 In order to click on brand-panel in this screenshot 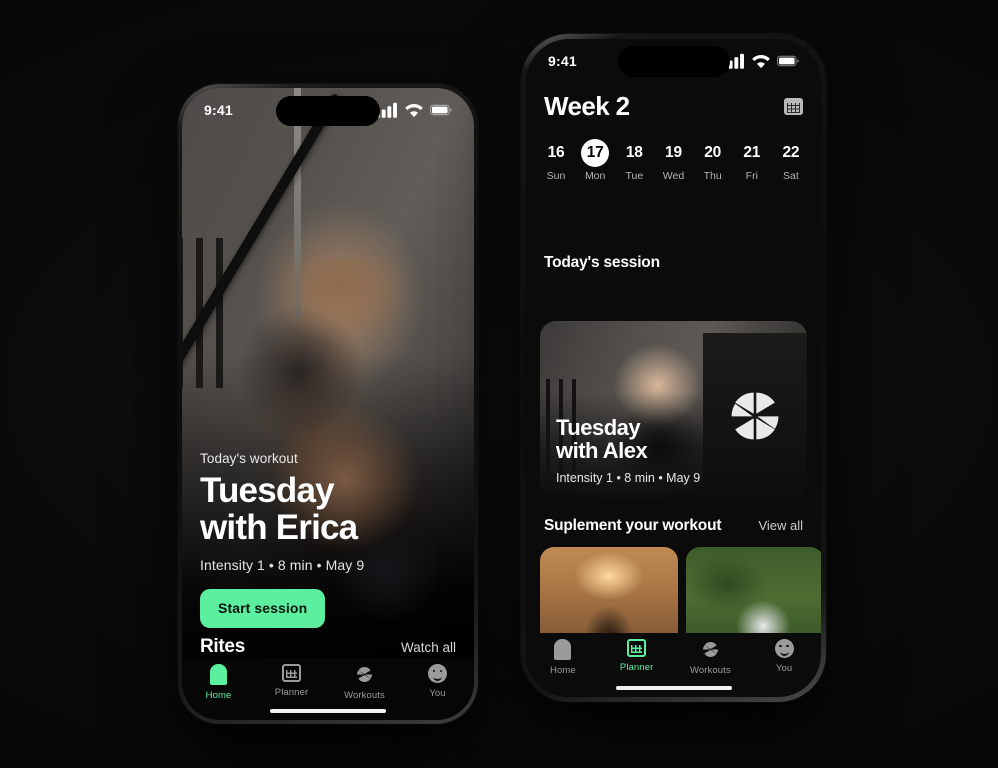, I will do `click(755, 416)`.